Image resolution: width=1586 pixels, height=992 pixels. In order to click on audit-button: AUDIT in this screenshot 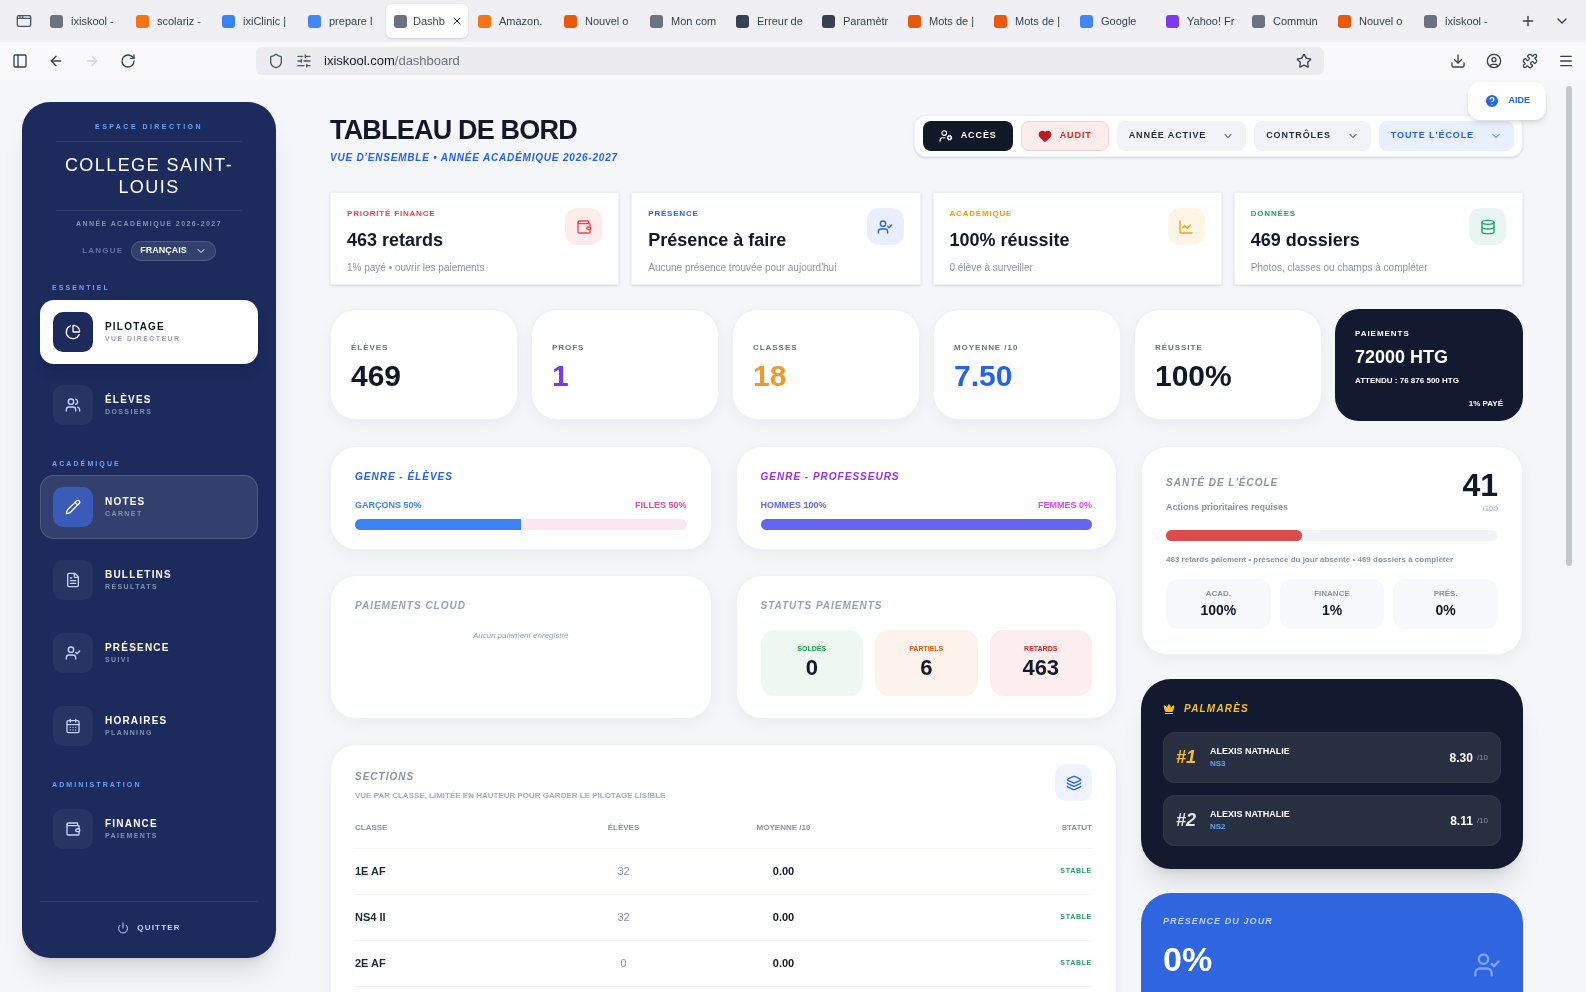, I will do `click(1064, 136)`.